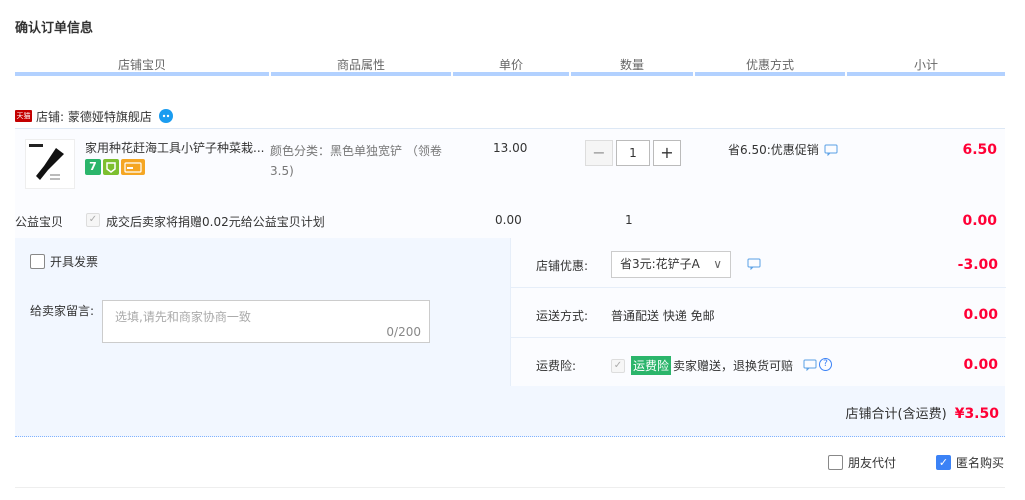 This screenshot has height=500, width=1025. Describe the element at coordinates (556, 366) in the screenshot. I see `insurance-label: 运费险:` at that location.